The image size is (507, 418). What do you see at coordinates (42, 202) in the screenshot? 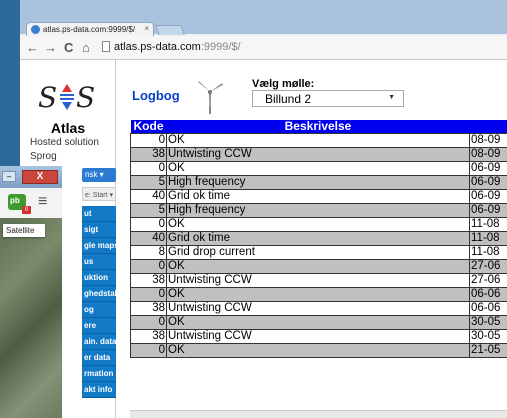
I see `menu-icon: ≡` at bounding box center [42, 202].